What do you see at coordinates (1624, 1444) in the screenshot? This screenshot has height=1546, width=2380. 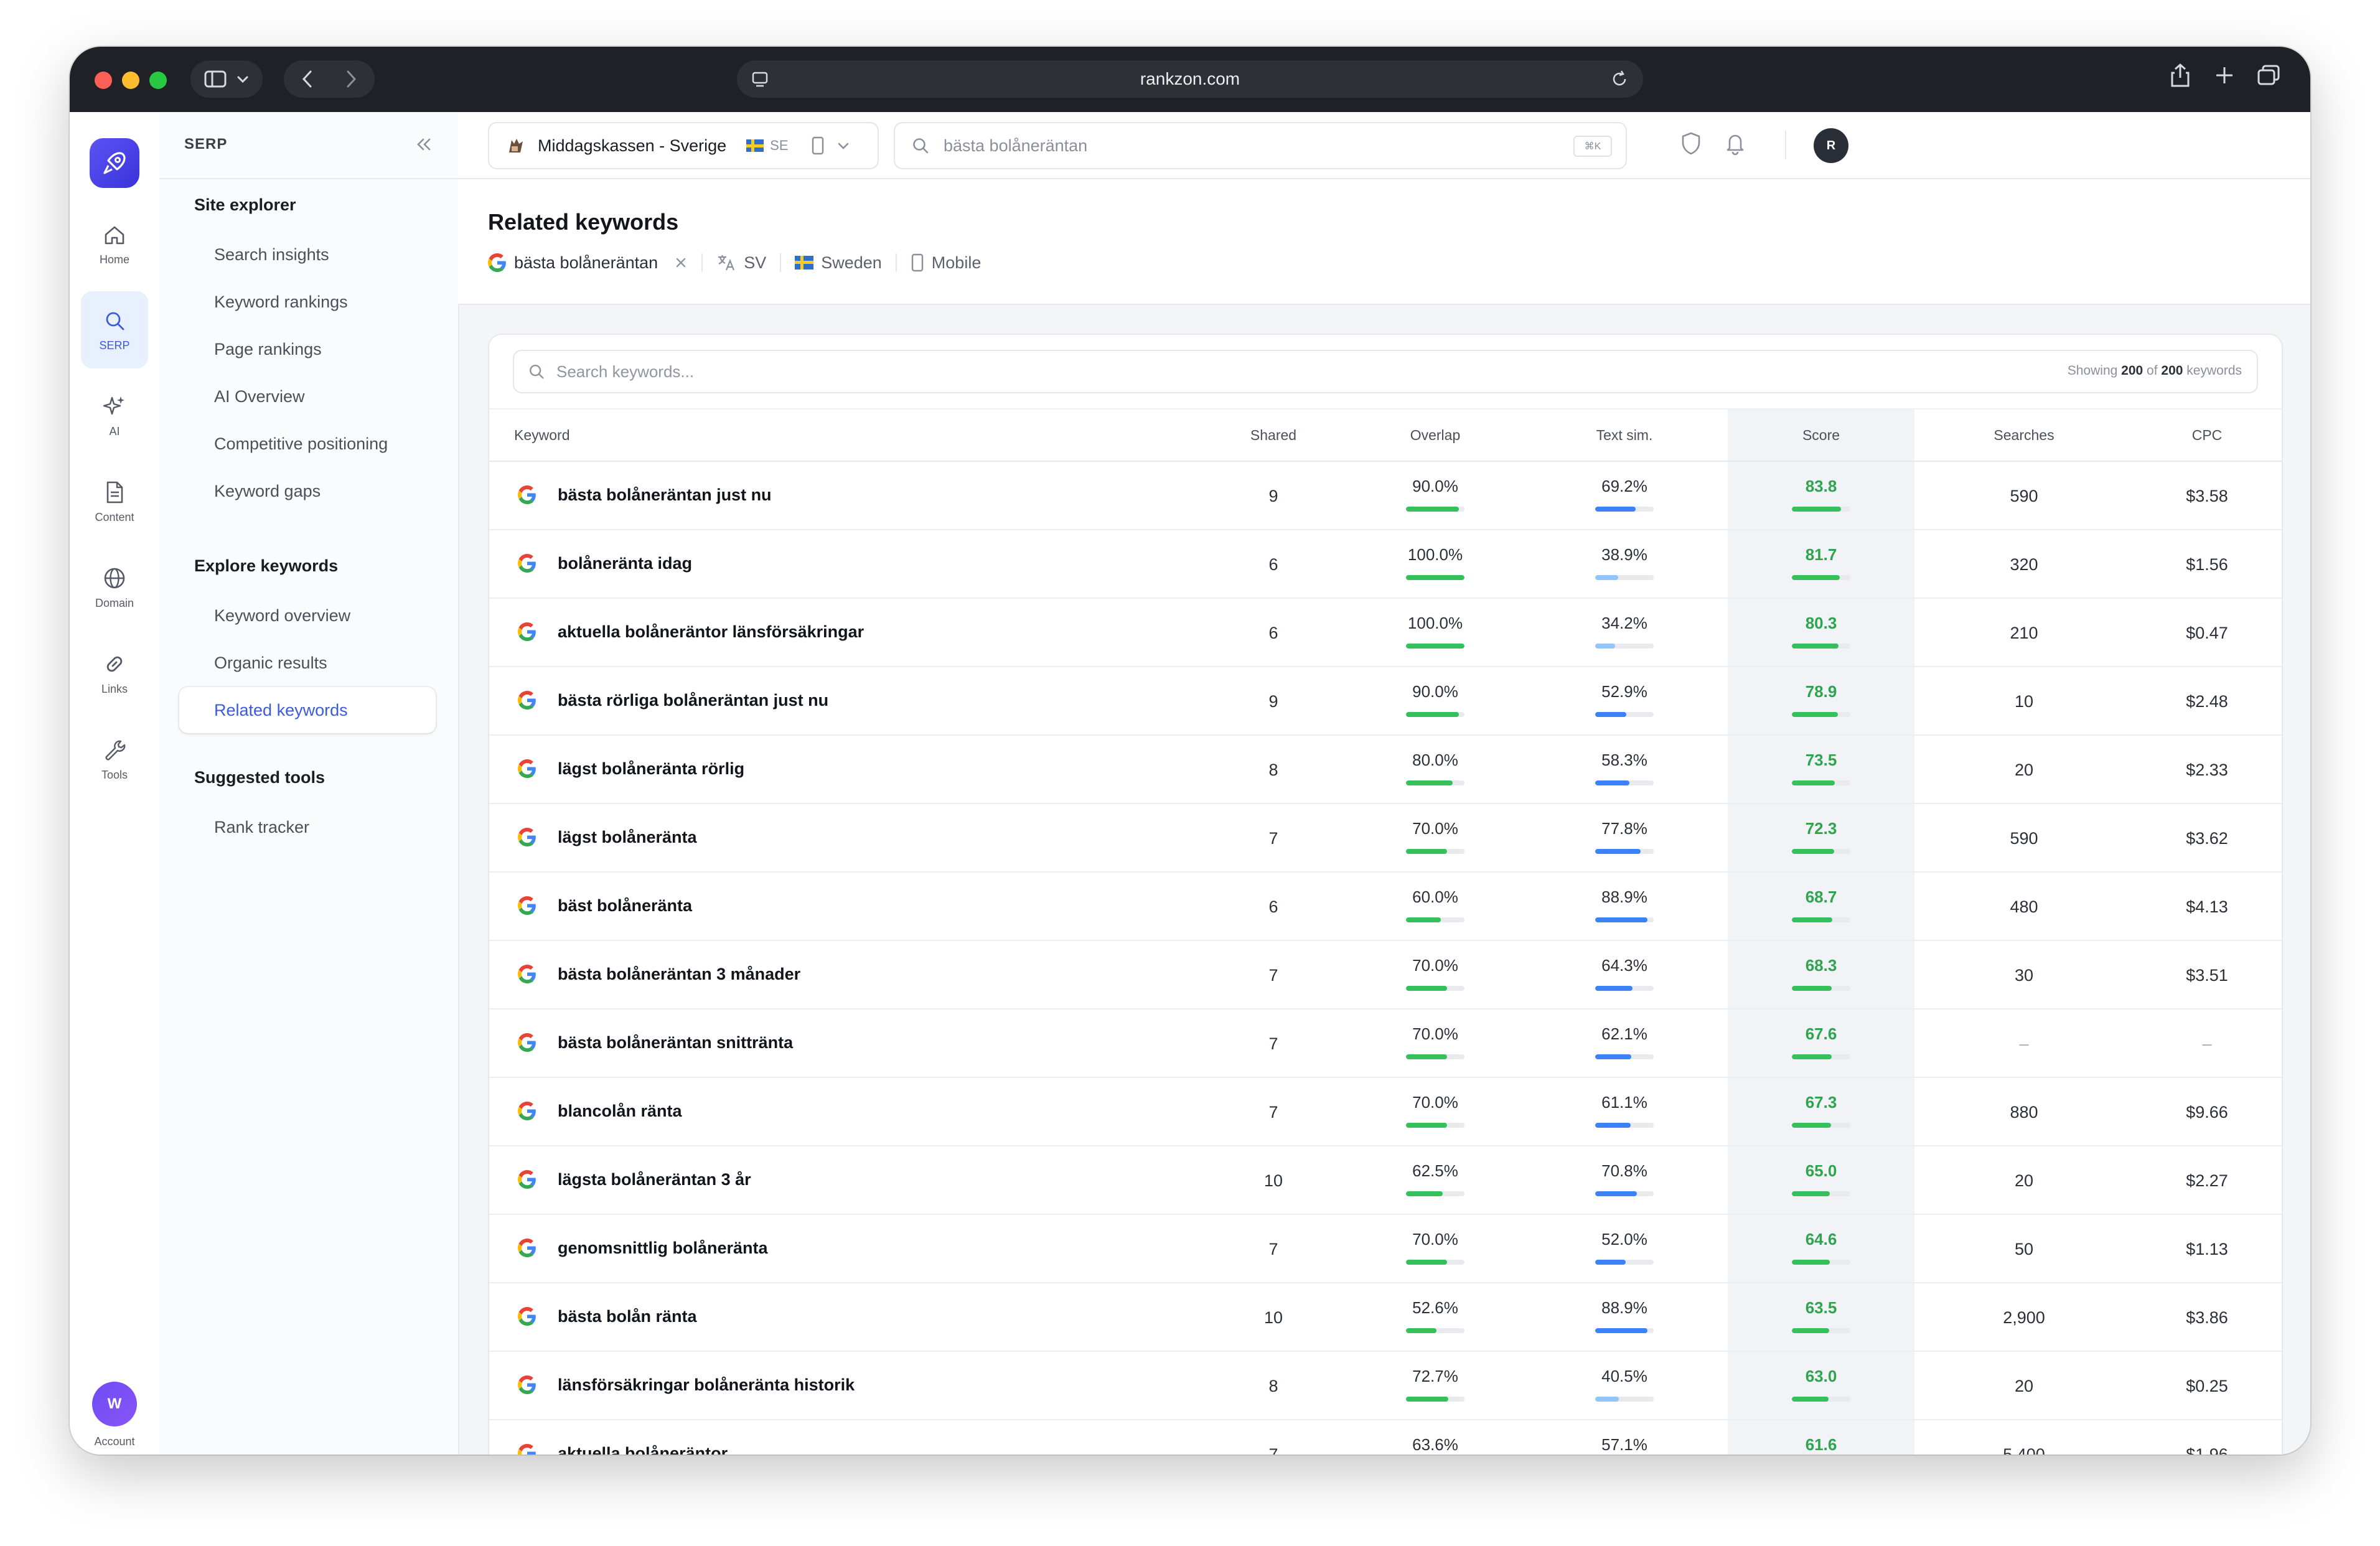 I see `text-sim-cell: 57.1%` at bounding box center [1624, 1444].